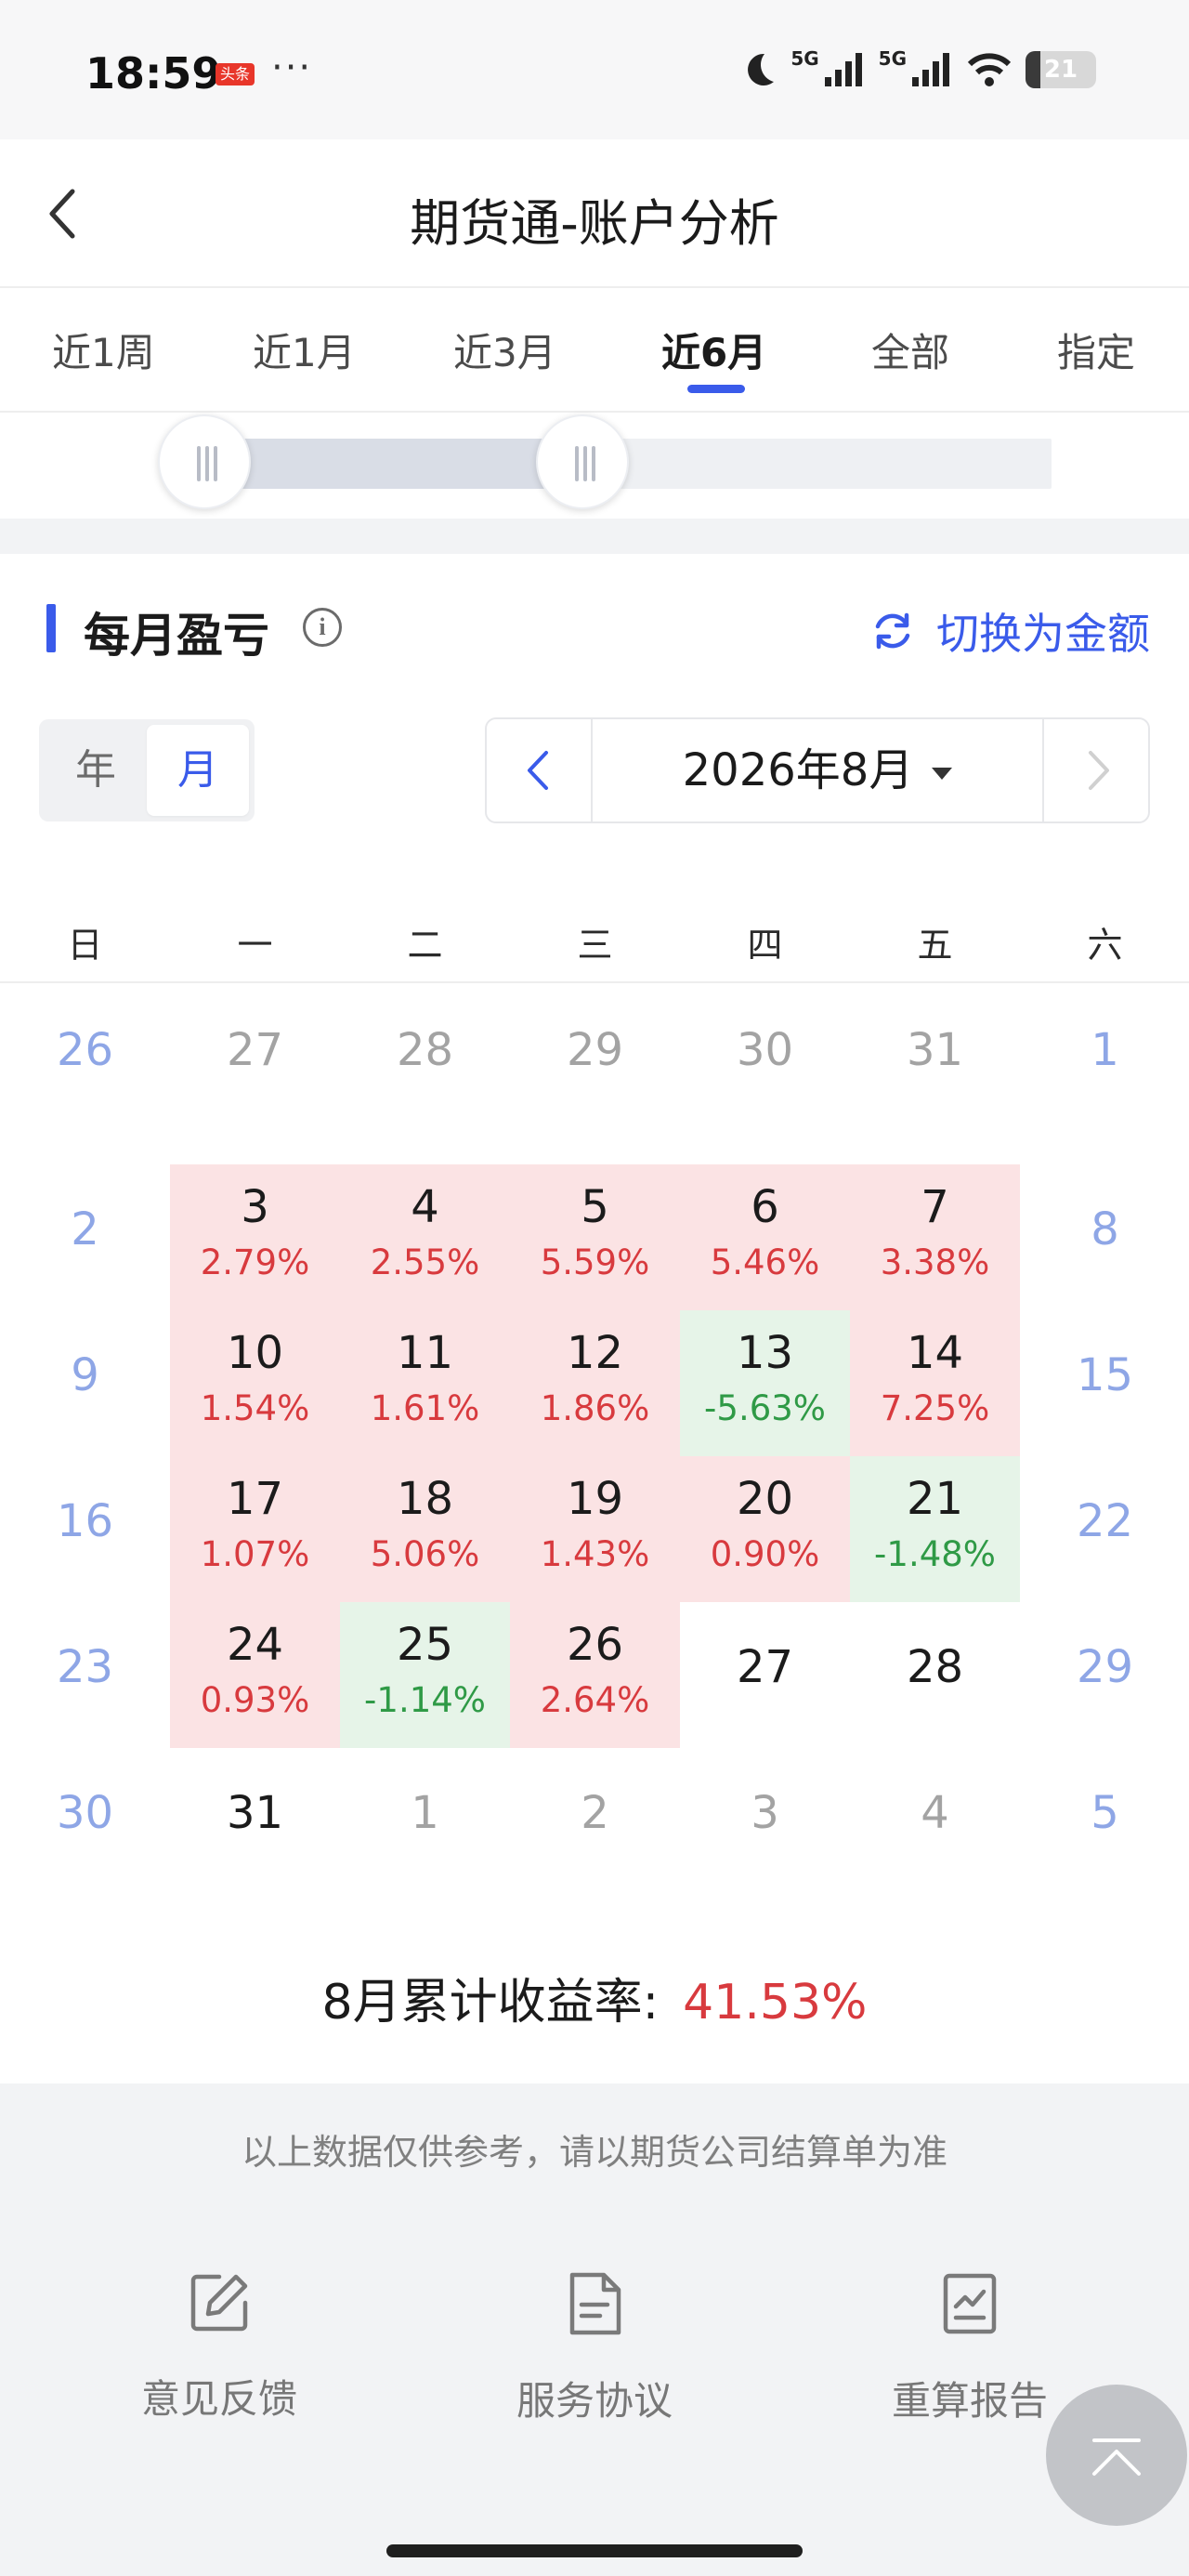  Describe the element at coordinates (595, 1529) in the screenshot. I see `calendar-day: 19 1.43%` at that location.